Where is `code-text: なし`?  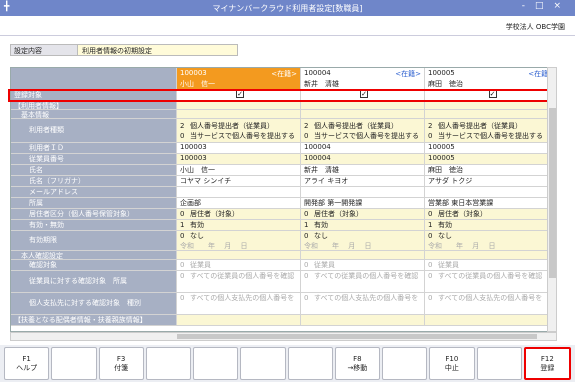
code-text: なし is located at coordinates (197, 236).